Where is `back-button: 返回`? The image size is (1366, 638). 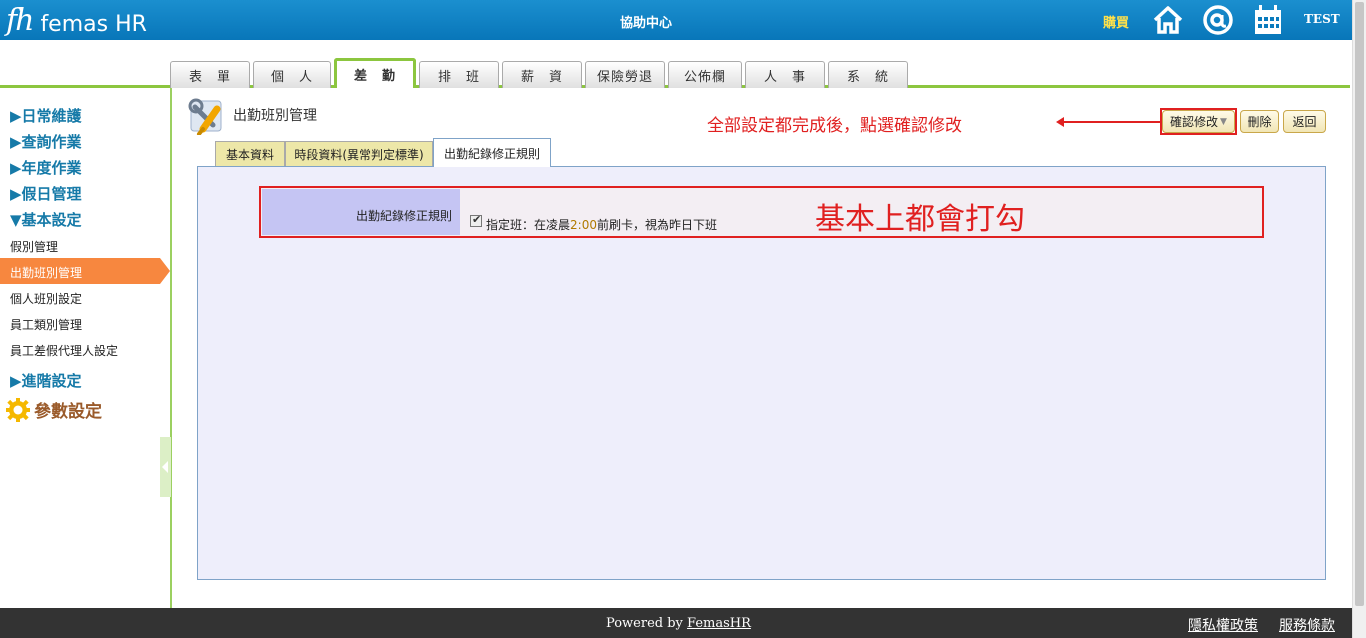 back-button: 返回 is located at coordinates (1304, 121).